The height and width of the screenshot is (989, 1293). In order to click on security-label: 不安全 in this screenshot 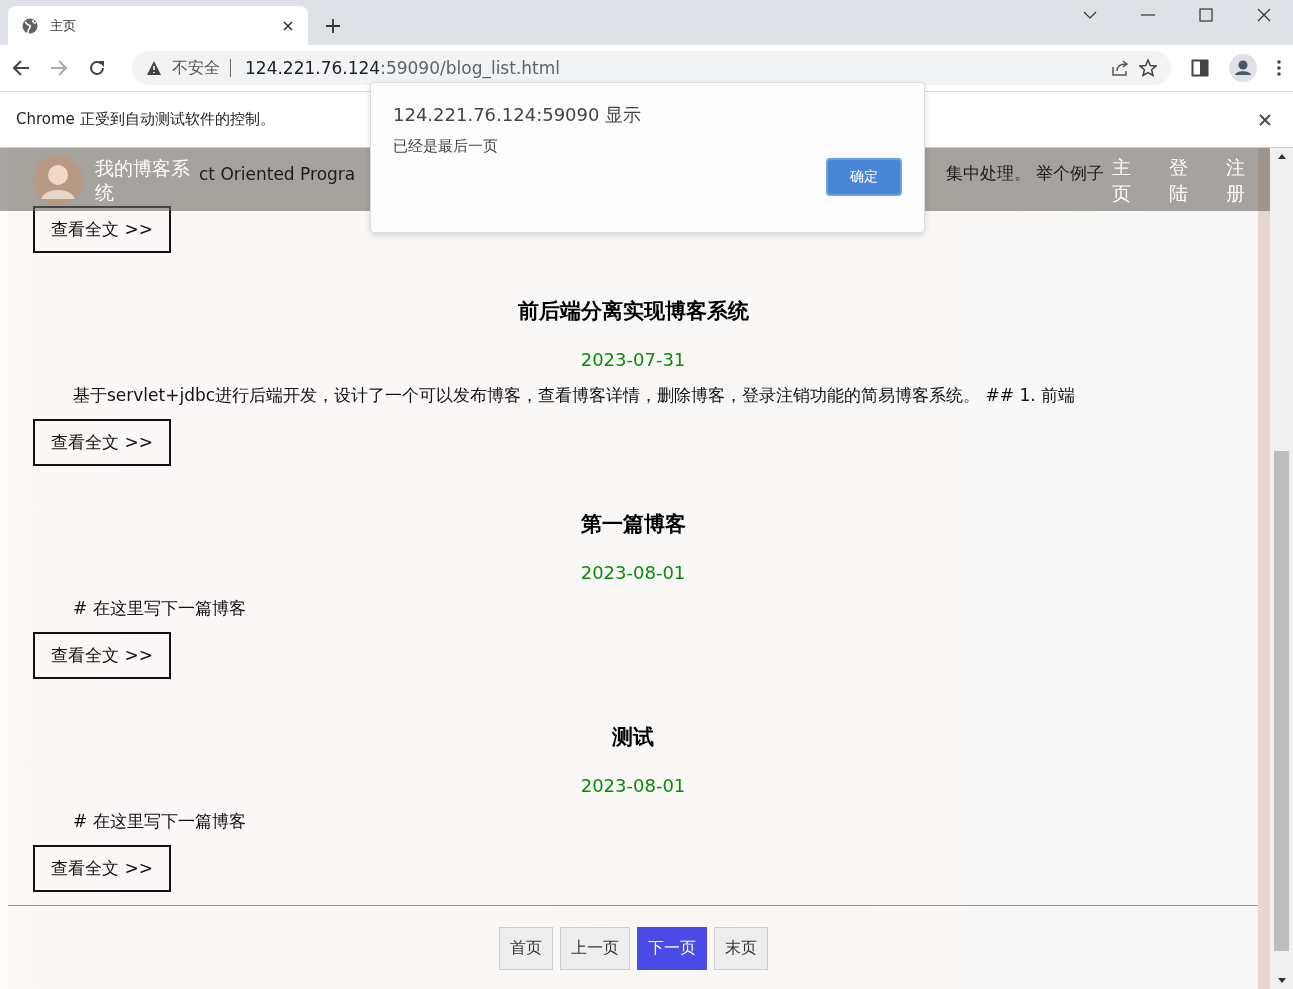, I will do `click(196, 68)`.